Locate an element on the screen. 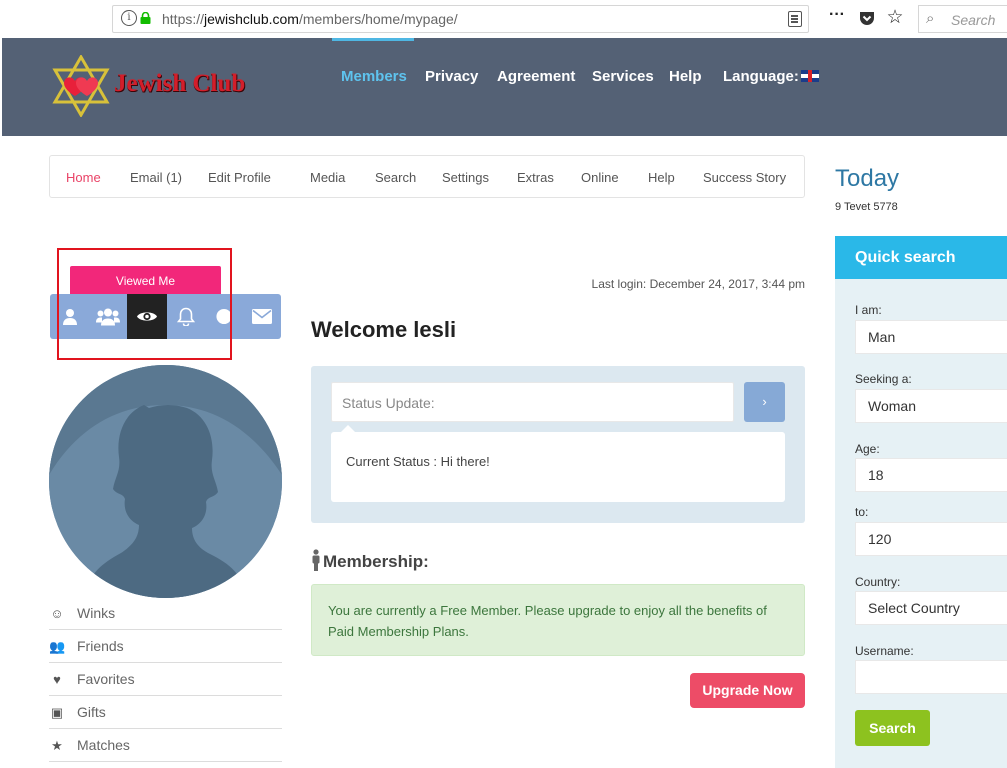 The width and height of the screenshot is (1007, 768). silhouette-placeholder-icon is located at coordinates (165, 481).